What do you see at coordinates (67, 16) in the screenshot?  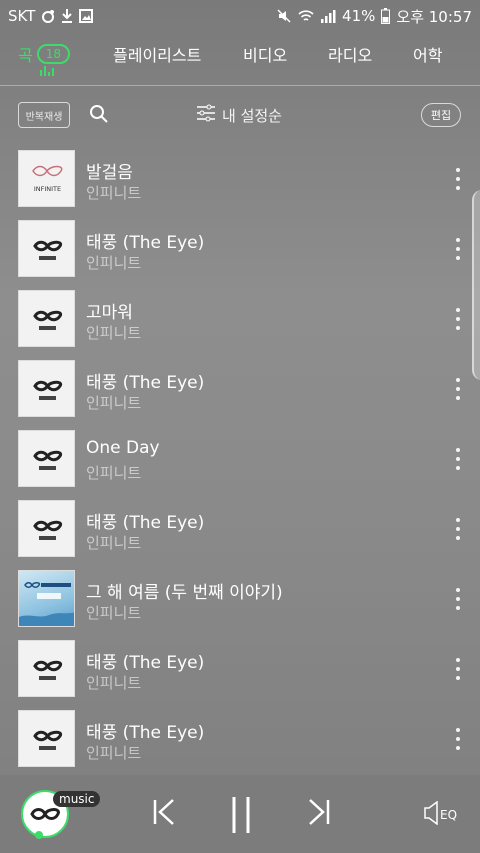 I see `download-icon` at bounding box center [67, 16].